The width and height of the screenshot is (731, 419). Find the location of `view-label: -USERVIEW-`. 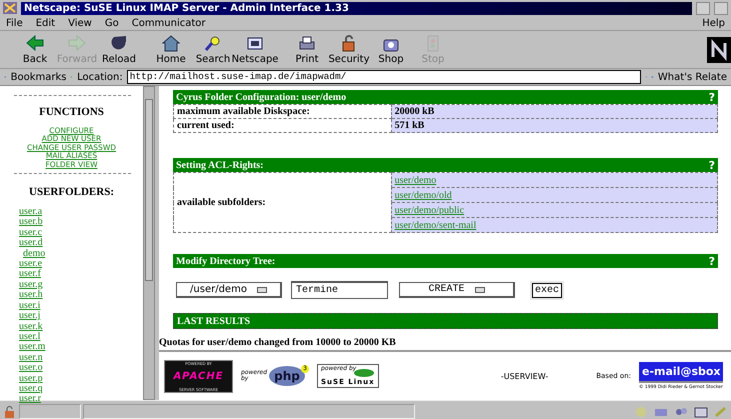

view-label: -USERVIEW- is located at coordinates (524, 376).